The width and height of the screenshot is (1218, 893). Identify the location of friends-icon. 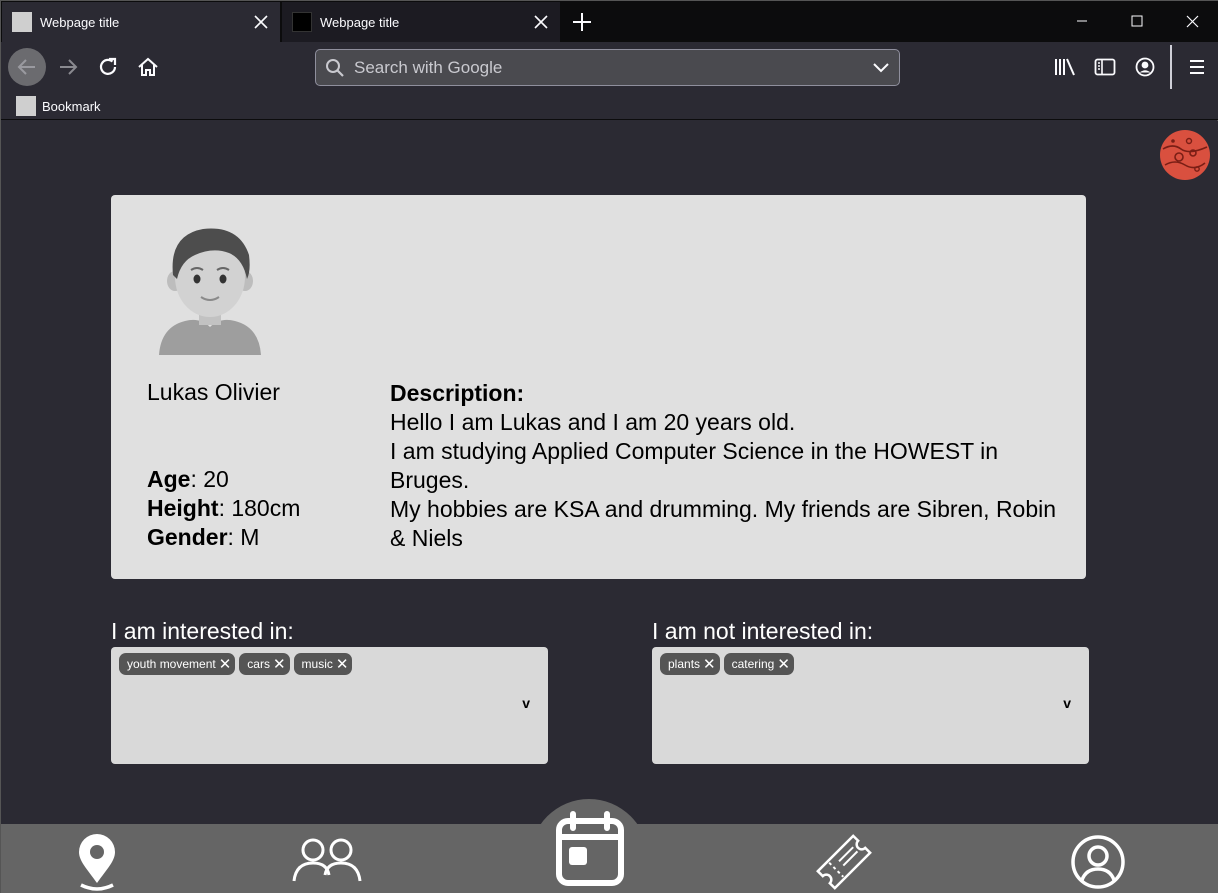
(327, 861).